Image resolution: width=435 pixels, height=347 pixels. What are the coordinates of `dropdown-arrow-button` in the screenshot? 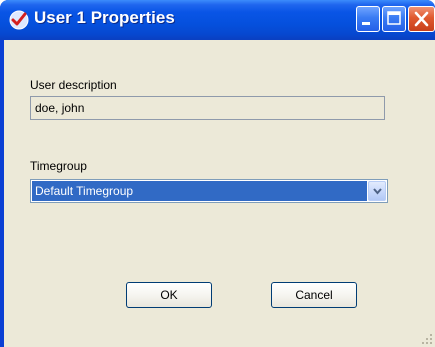 It's located at (377, 191).